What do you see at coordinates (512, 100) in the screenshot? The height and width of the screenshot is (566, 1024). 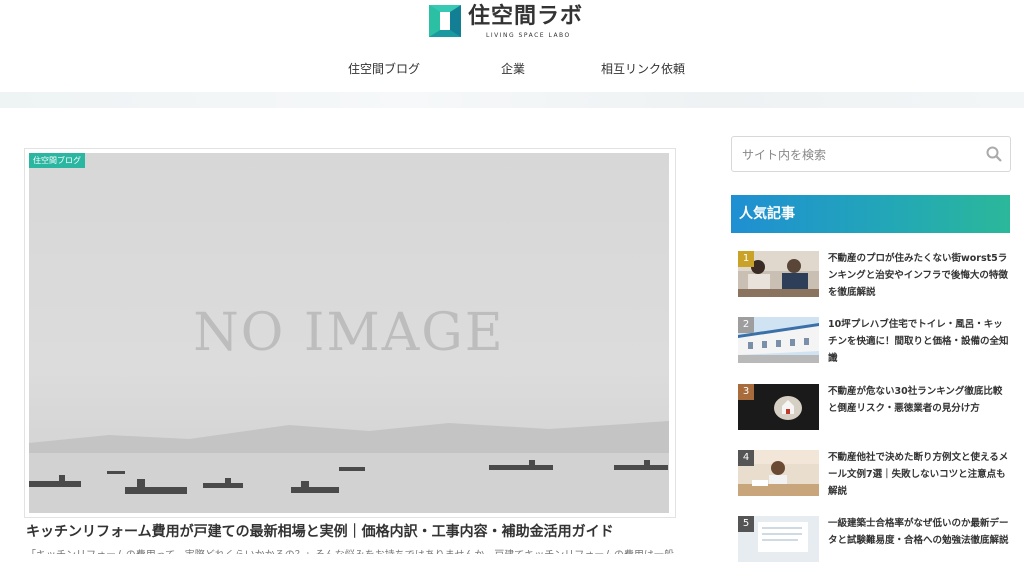 I see `header-band` at bounding box center [512, 100].